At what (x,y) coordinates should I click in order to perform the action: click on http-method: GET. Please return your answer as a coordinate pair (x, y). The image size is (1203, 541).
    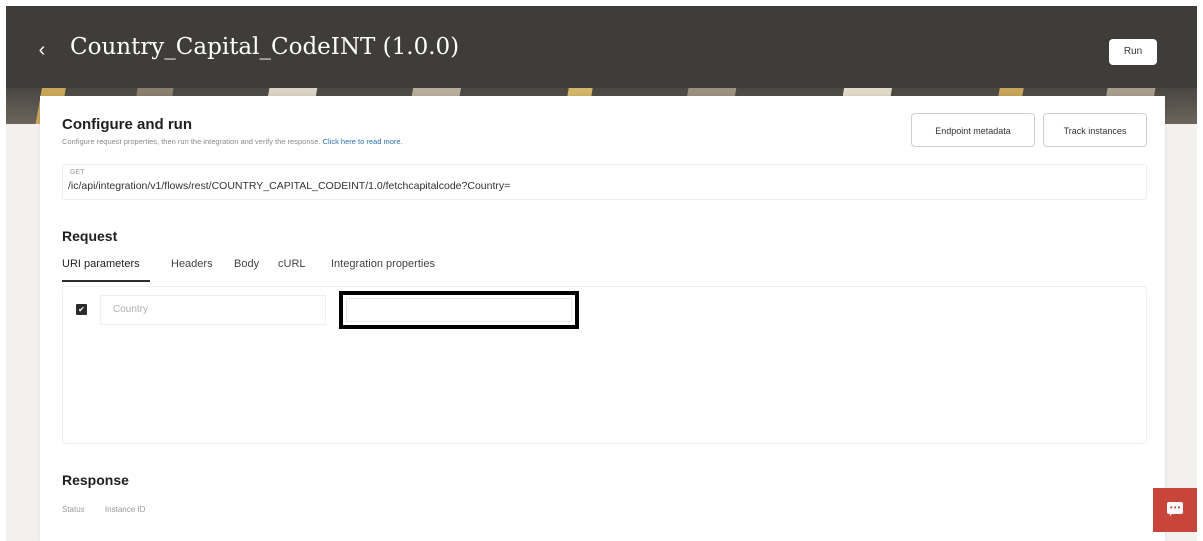
    Looking at the image, I should click on (77, 172).